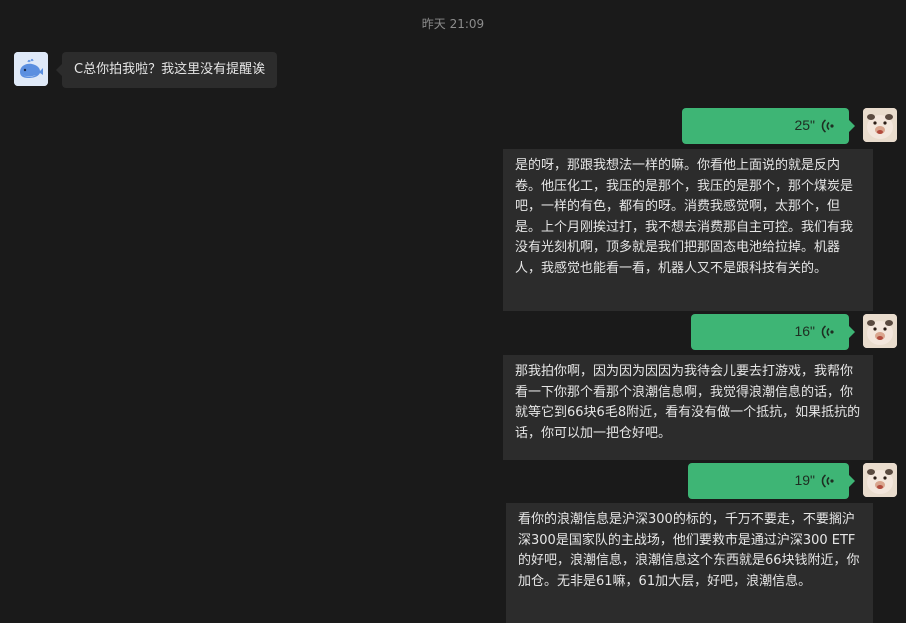 Image resolution: width=906 pixels, height=623 pixels. What do you see at coordinates (771, 481) in the screenshot?
I see `voice-message-bubble: 19"` at bounding box center [771, 481].